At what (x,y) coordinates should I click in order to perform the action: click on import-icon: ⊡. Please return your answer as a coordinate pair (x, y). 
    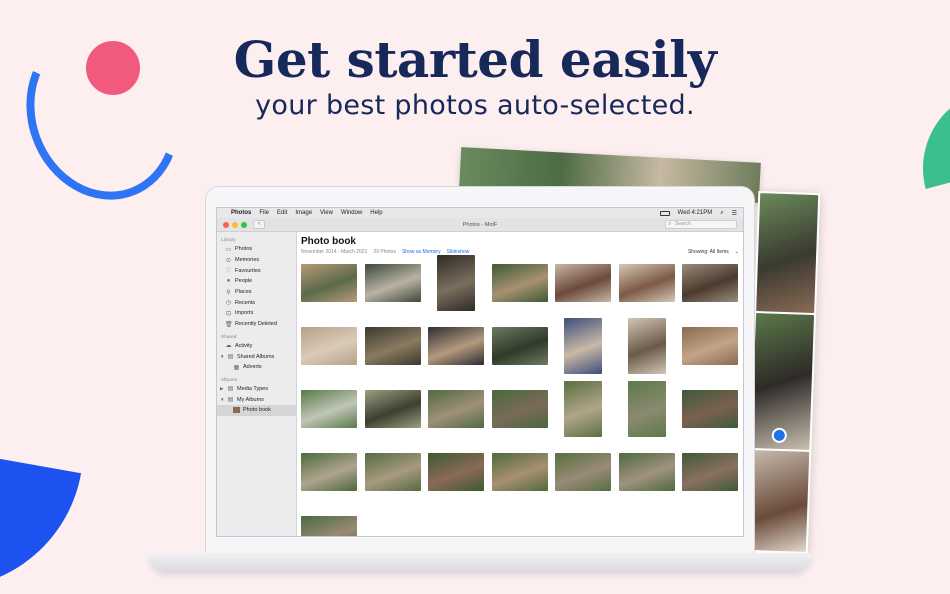
    Looking at the image, I should click on (228, 313).